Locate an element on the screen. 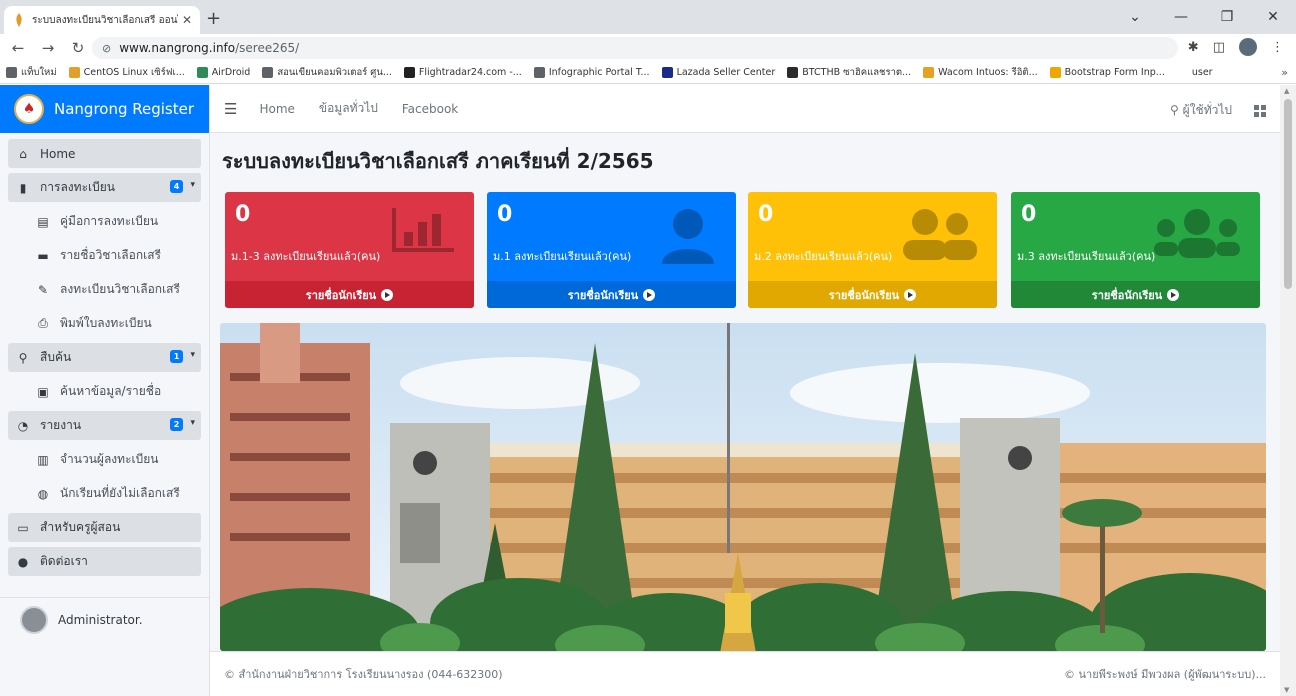 The height and width of the screenshot is (696, 1296). sidebar-item-label: การลงทะเบียน is located at coordinates (77, 187).